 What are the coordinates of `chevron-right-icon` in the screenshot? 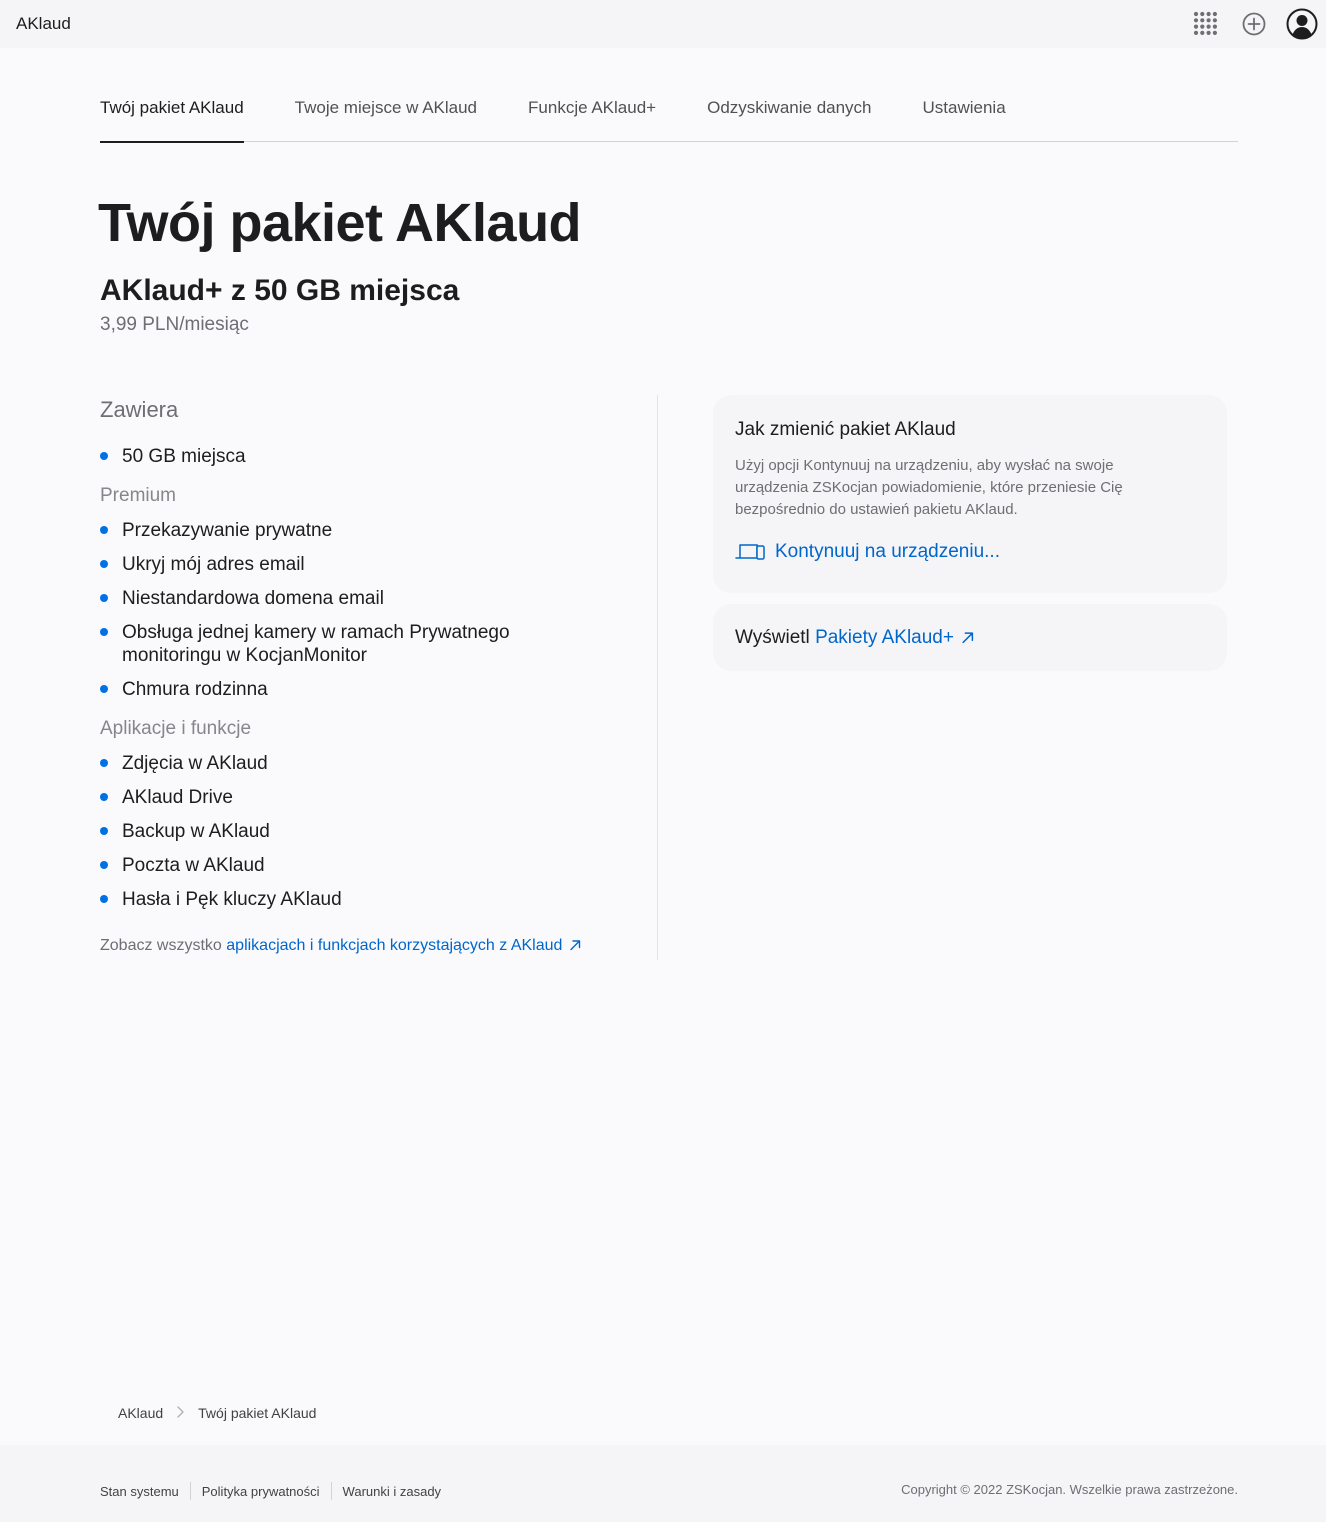 It's located at (180, 1413).